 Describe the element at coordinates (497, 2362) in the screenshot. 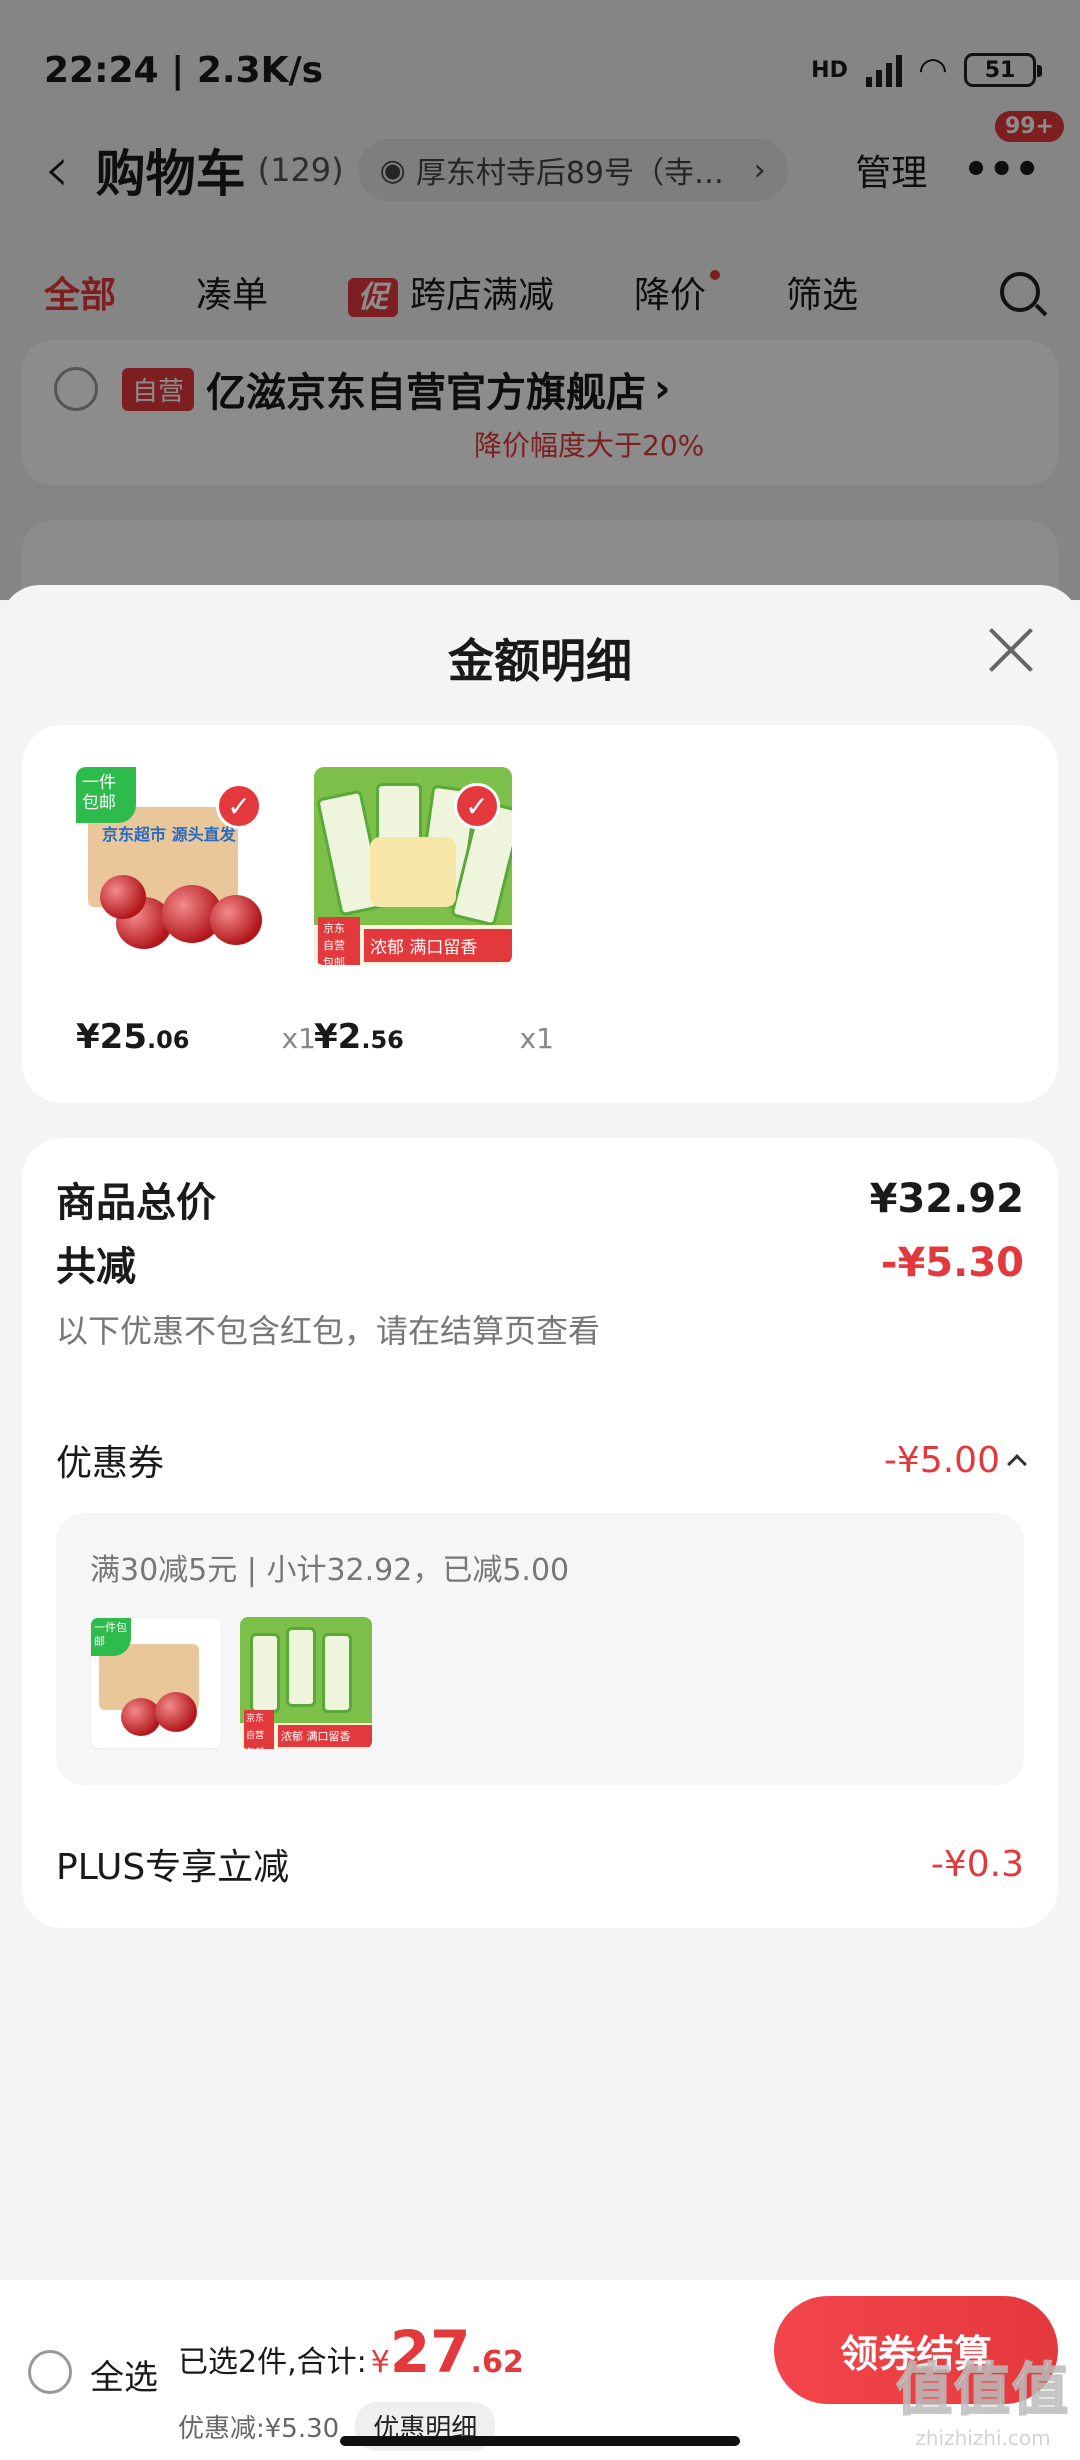

I see `total-amount-decimal: .62` at that location.